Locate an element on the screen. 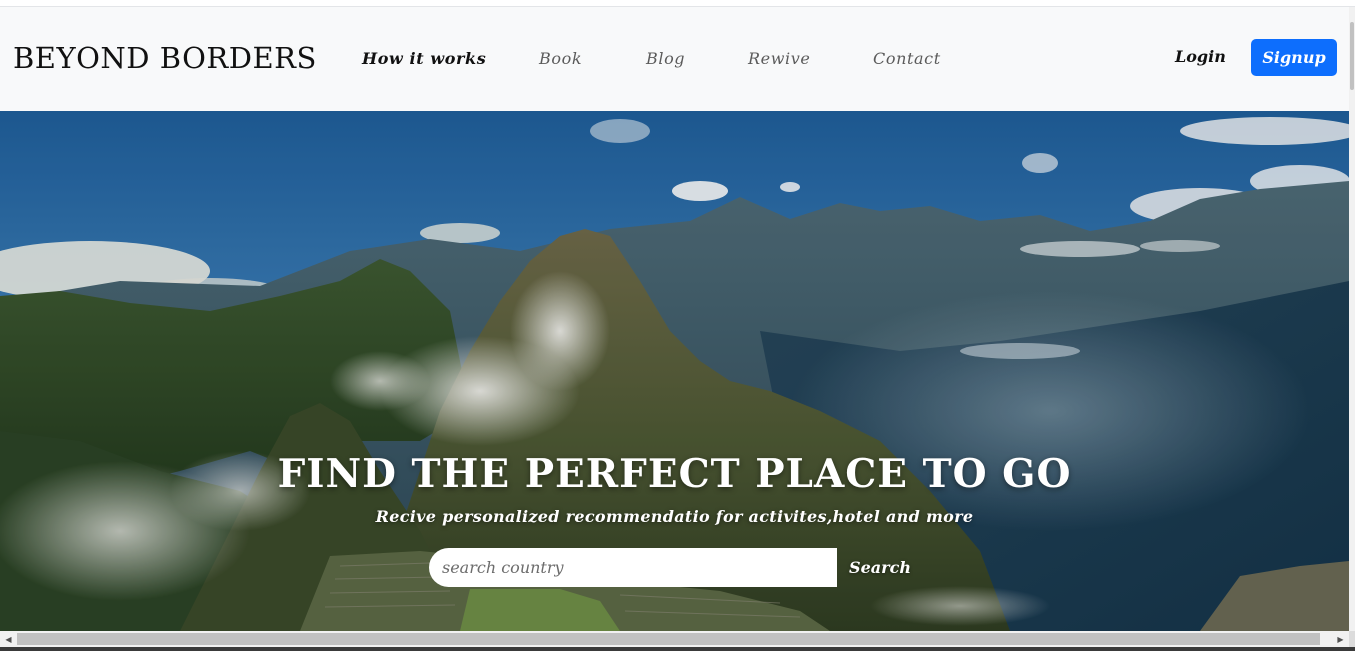 This screenshot has width=1355, height=651. vertical-scrollbar-thumb is located at coordinates (1352, 56).